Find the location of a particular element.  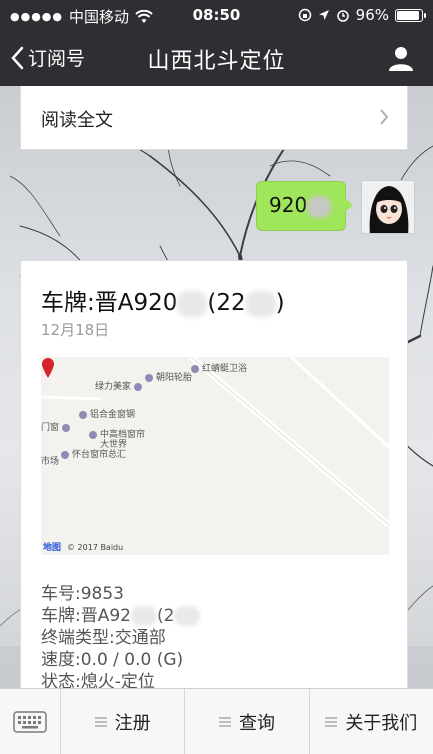

info-status: 状态:熄火-定位 is located at coordinates (98, 680).